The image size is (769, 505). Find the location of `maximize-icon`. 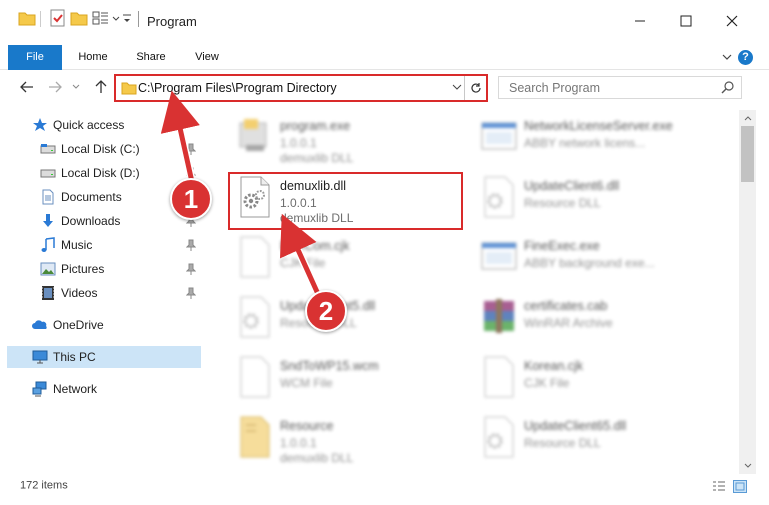

maximize-icon is located at coordinates (686, 21).